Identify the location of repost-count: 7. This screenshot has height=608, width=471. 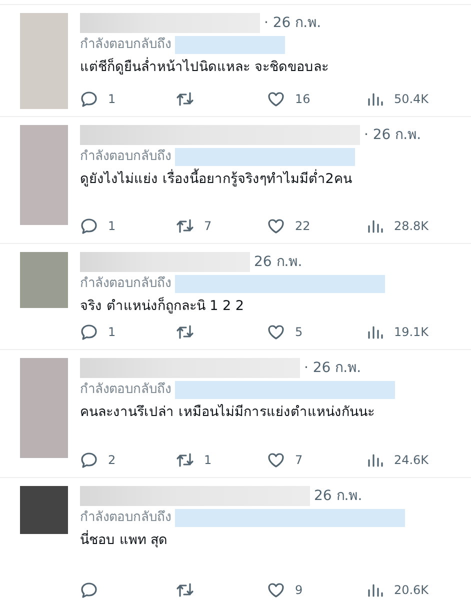
(208, 226).